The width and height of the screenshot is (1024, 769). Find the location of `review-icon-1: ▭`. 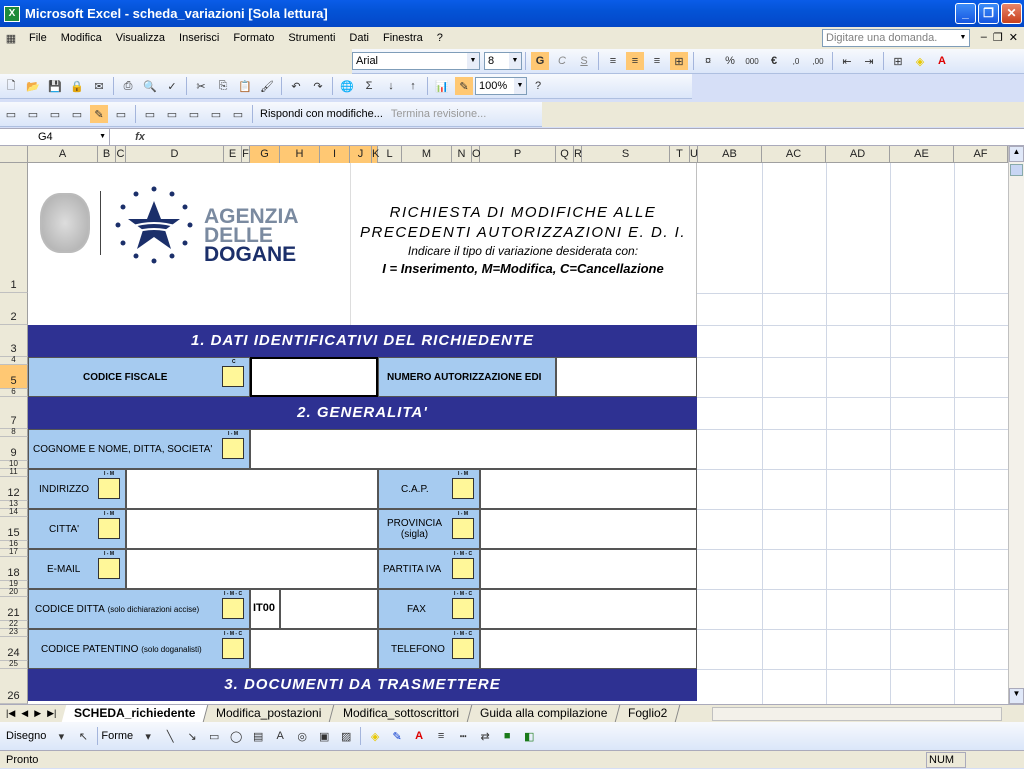

review-icon-1: ▭ is located at coordinates (11, 114).